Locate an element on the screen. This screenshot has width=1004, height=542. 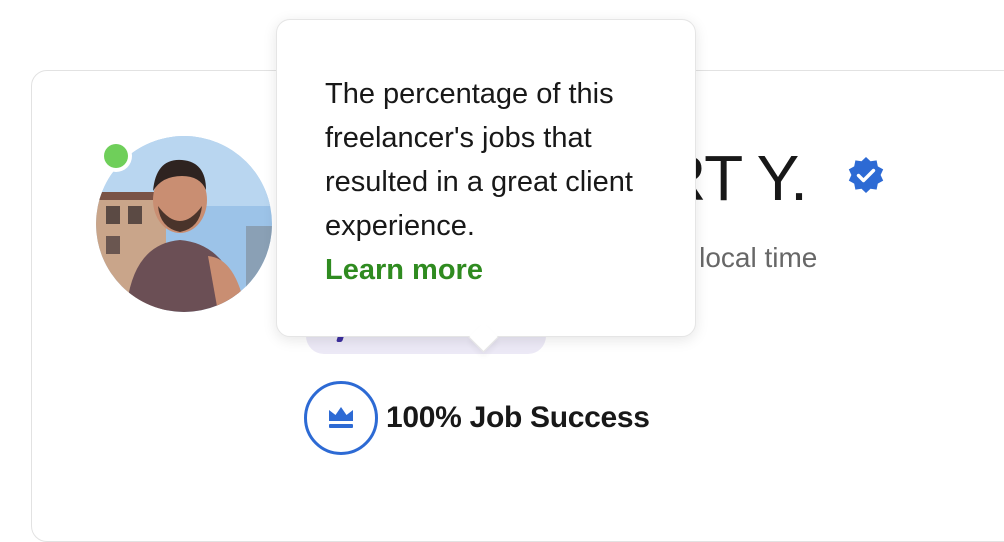
crown-icon is located at coordinates (341, 418).